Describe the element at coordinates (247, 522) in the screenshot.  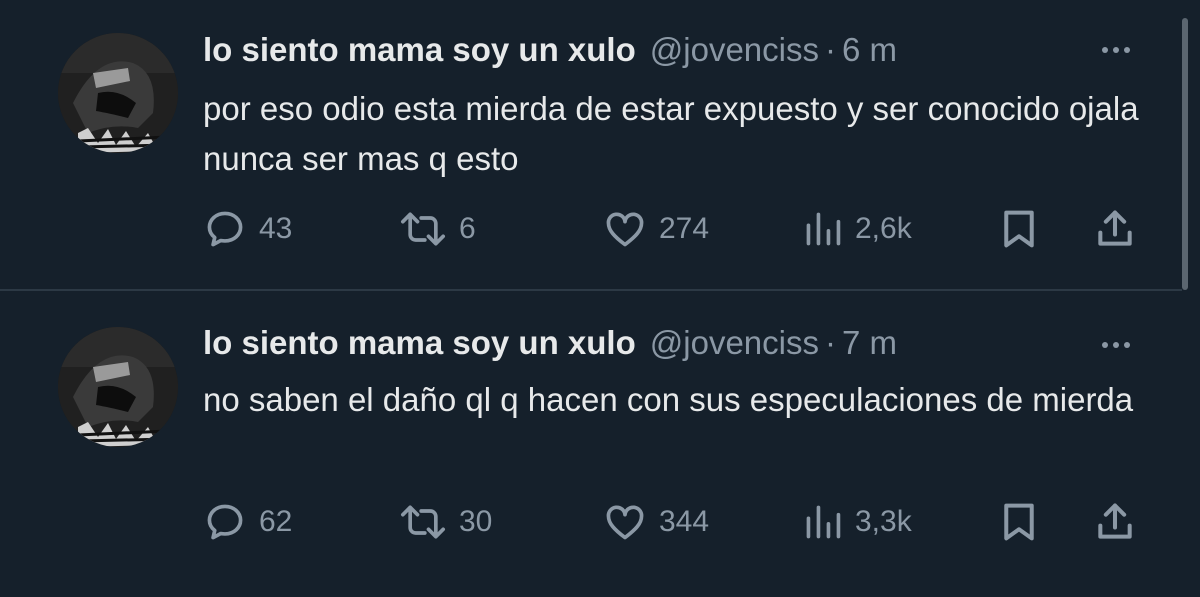
I see `reply-button: 62` at that location.